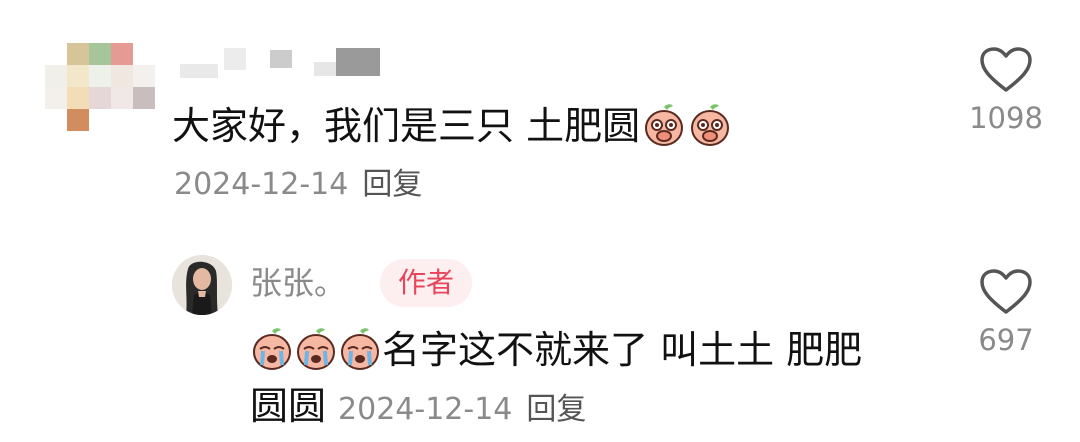 The width and height of the screenshot is (1080, 442). What do you see at coordinates (202, 285) in the screenshot?
I see `reply-avatar` at bounding box center [202, 285].